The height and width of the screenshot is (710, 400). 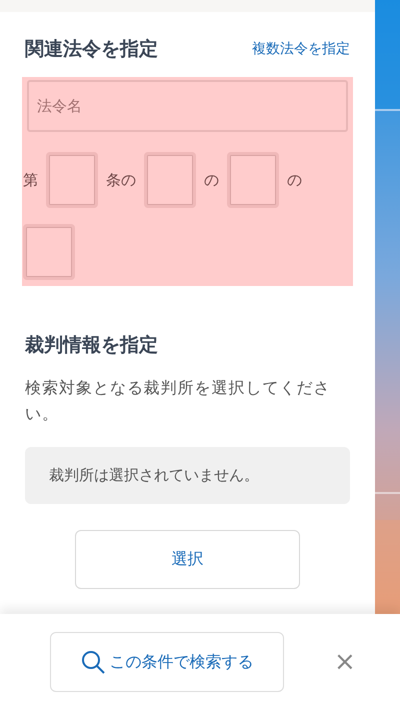 What do you see at coordinates (121, 180) in the screenshot?
I see `field-label: 条の` at bounding box center [121, 180].